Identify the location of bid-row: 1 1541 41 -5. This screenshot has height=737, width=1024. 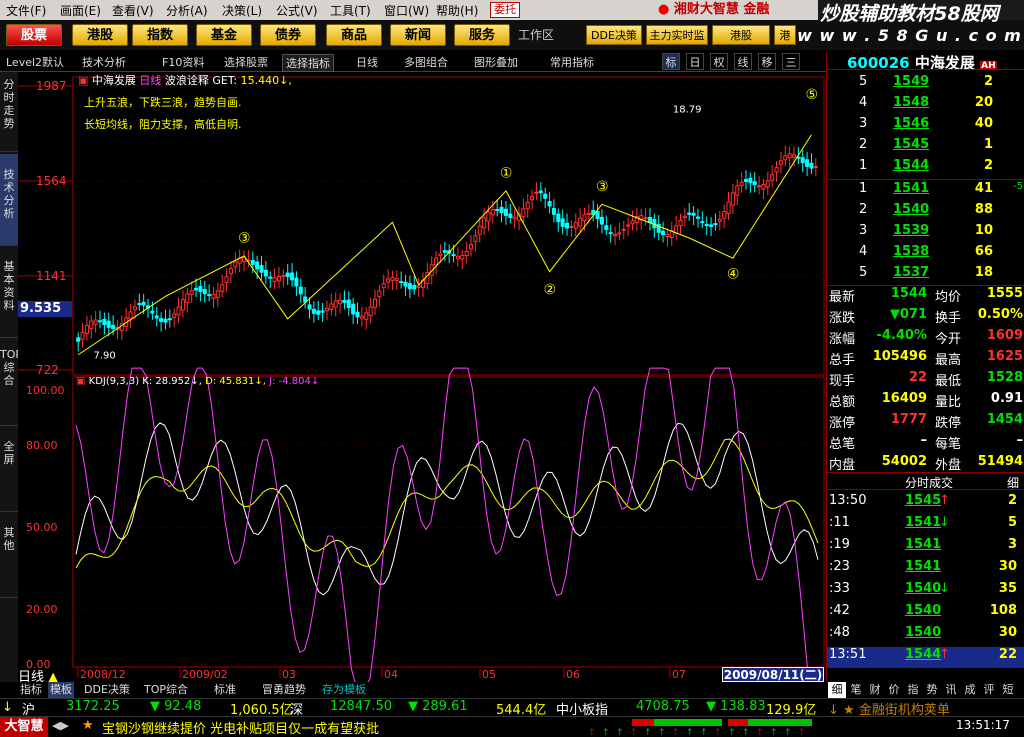
(925, 191).